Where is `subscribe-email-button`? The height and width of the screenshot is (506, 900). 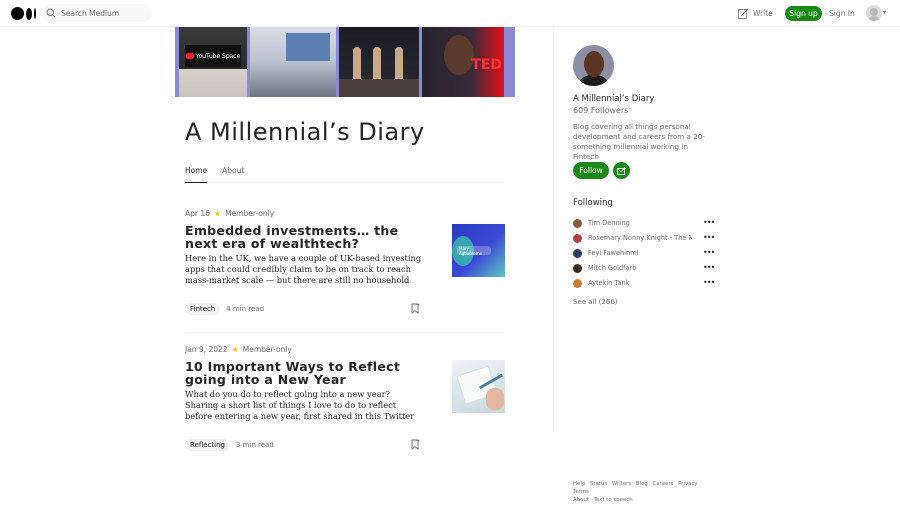 subscribe-email-button is located at coordinates (621, 170).